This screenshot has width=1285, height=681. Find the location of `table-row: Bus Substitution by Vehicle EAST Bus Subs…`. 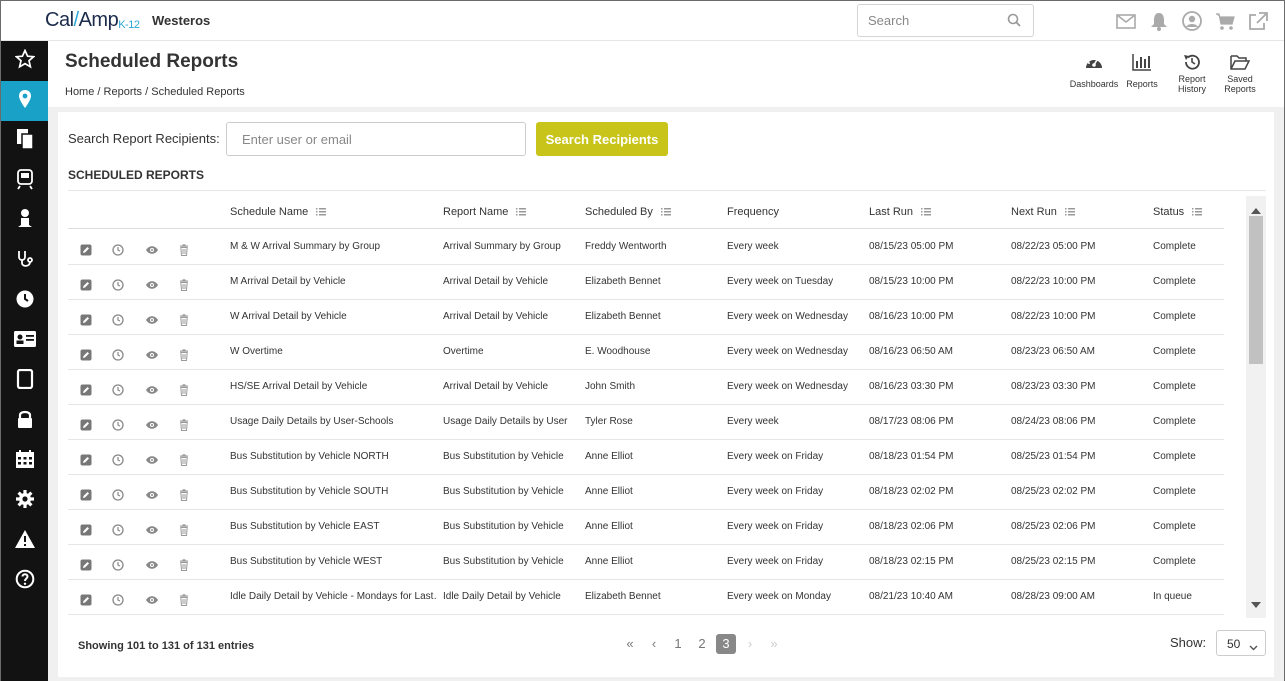

table-row: Bus Substitution by Vehicle EAST Bus Subs… is located at coordinates (646, 527).